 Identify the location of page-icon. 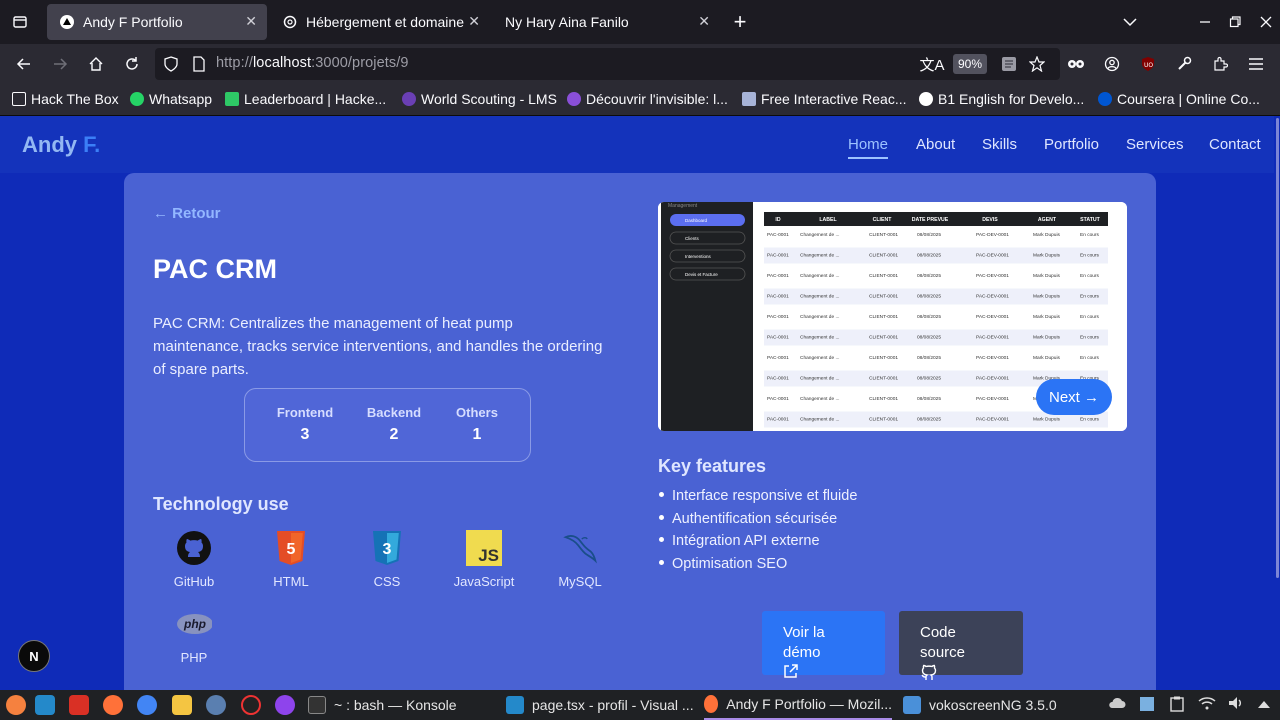
(199, 64).